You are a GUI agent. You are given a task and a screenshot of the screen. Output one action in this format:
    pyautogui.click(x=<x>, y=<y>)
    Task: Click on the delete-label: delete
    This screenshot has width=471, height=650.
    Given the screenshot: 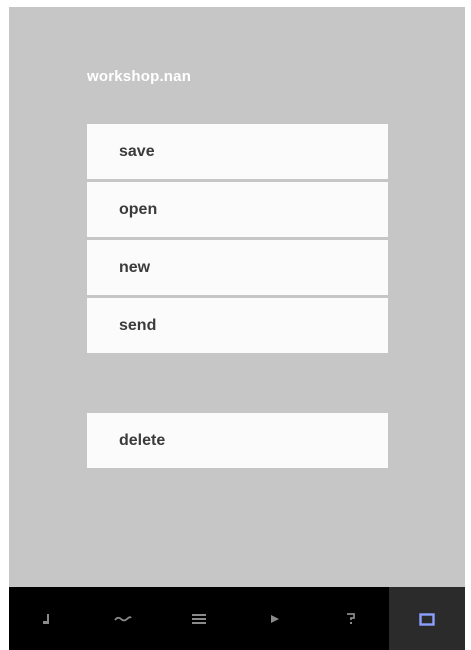 What is the action you would take?
    pyautogui.click(x=142, y=440)
    